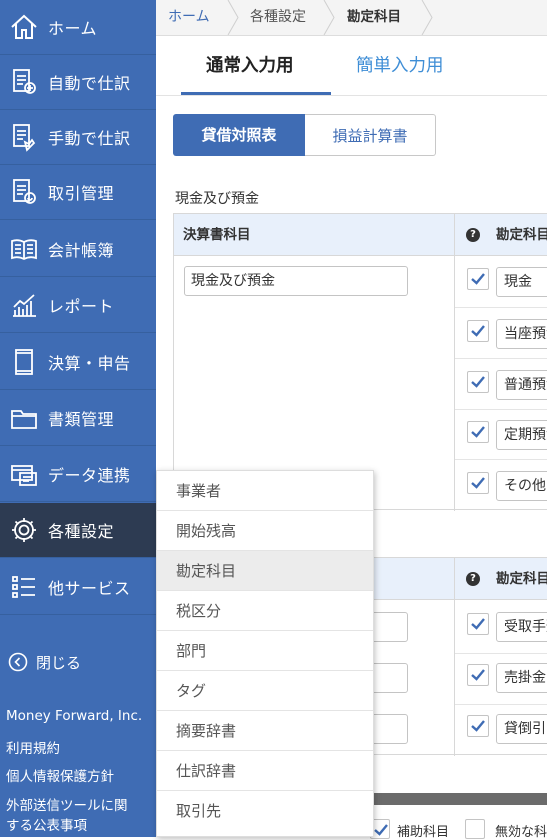 The image size is (547, 840). Describe the element at coordinates (89, 588) in the screenshot. I see `sidebar-item-label: 他サービス` at that location.